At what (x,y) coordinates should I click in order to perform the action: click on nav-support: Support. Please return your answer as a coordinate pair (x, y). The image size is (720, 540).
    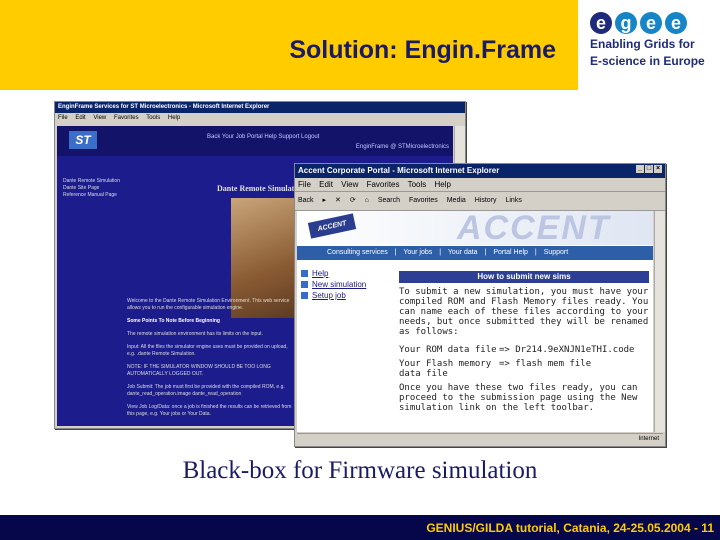
    Looking at the image, I should click on (556, 252).